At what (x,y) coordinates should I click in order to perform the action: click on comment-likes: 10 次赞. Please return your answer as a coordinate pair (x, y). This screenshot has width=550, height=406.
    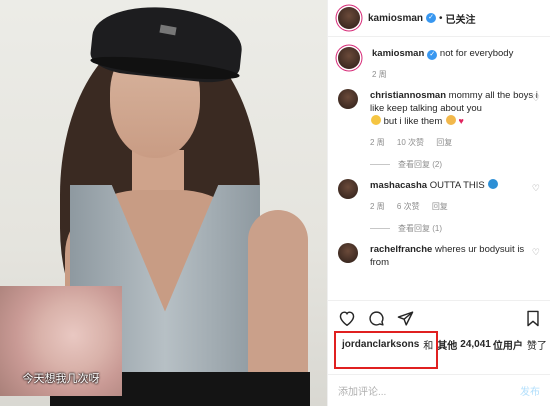
    Looking at the image, I should click on (410, 142).